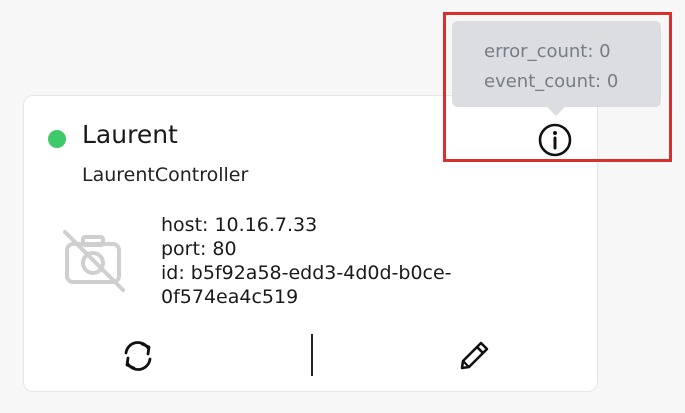 Image resolution: width=685 pixels, height=413 pixels. Describe the element at coordinates (230, 297) in the screenshot. I see `id-text-continued: 0f574ea4c519` at that location.